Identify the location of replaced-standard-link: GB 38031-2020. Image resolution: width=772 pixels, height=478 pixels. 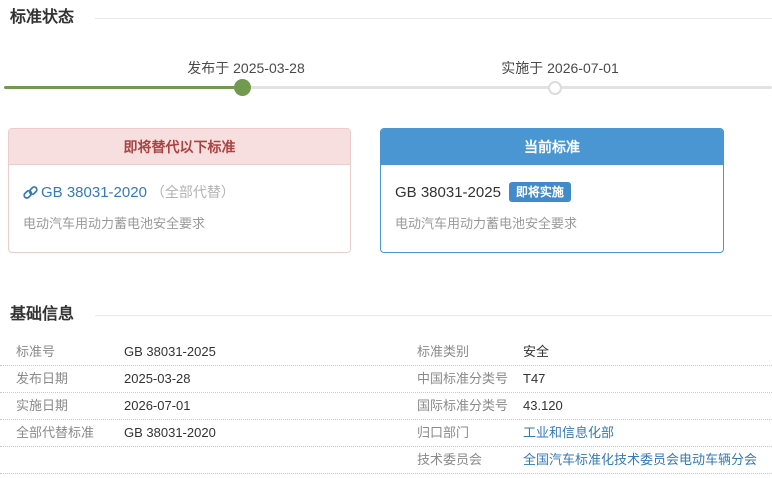
(85, 192).